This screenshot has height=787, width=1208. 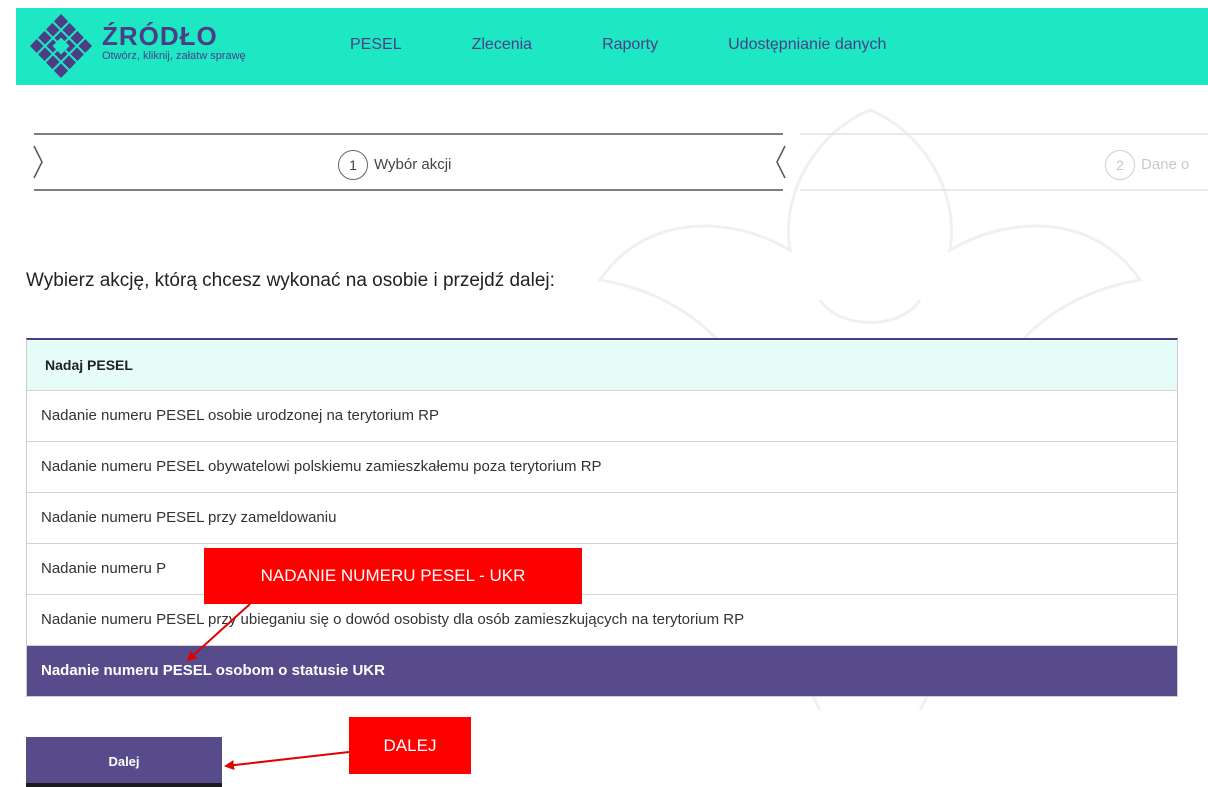 What do you see at coordinates (807, 45) in the screenshot?
I see `nav-udostepnianie-danych: Udostępnianie danych` at bounding box center [807, 45].